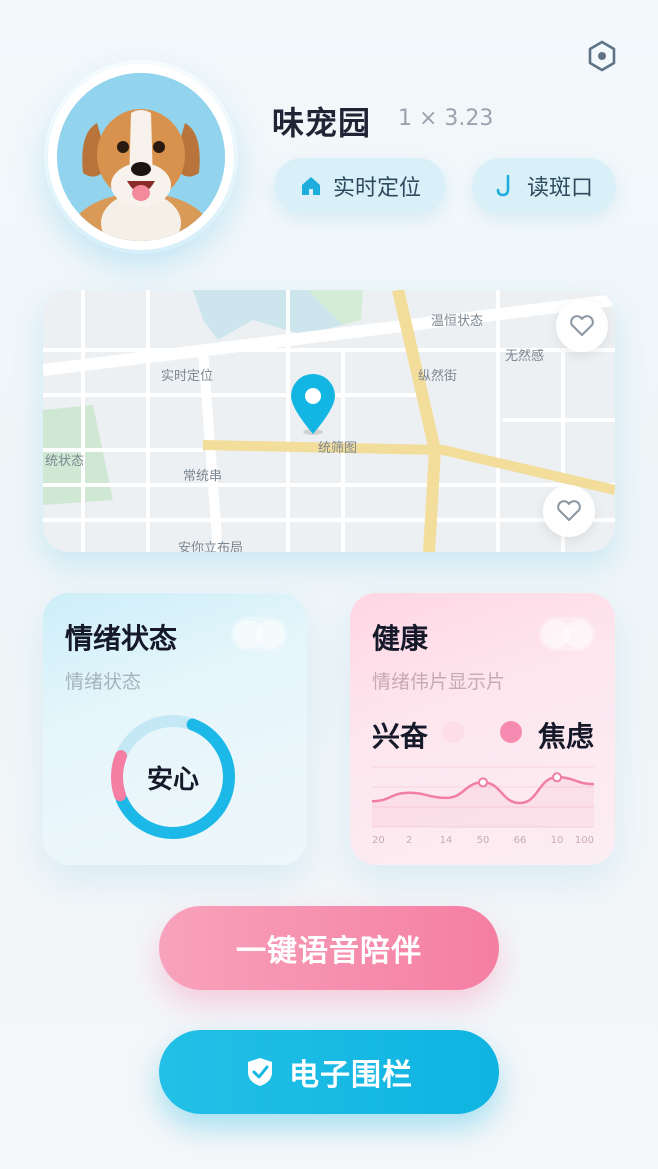 Image resolution: width=658 pixels, height=1169 pixels. Describe the element at coordinates (483, 840) in the screenshot. I see `x-tick-label: 50` at that location.